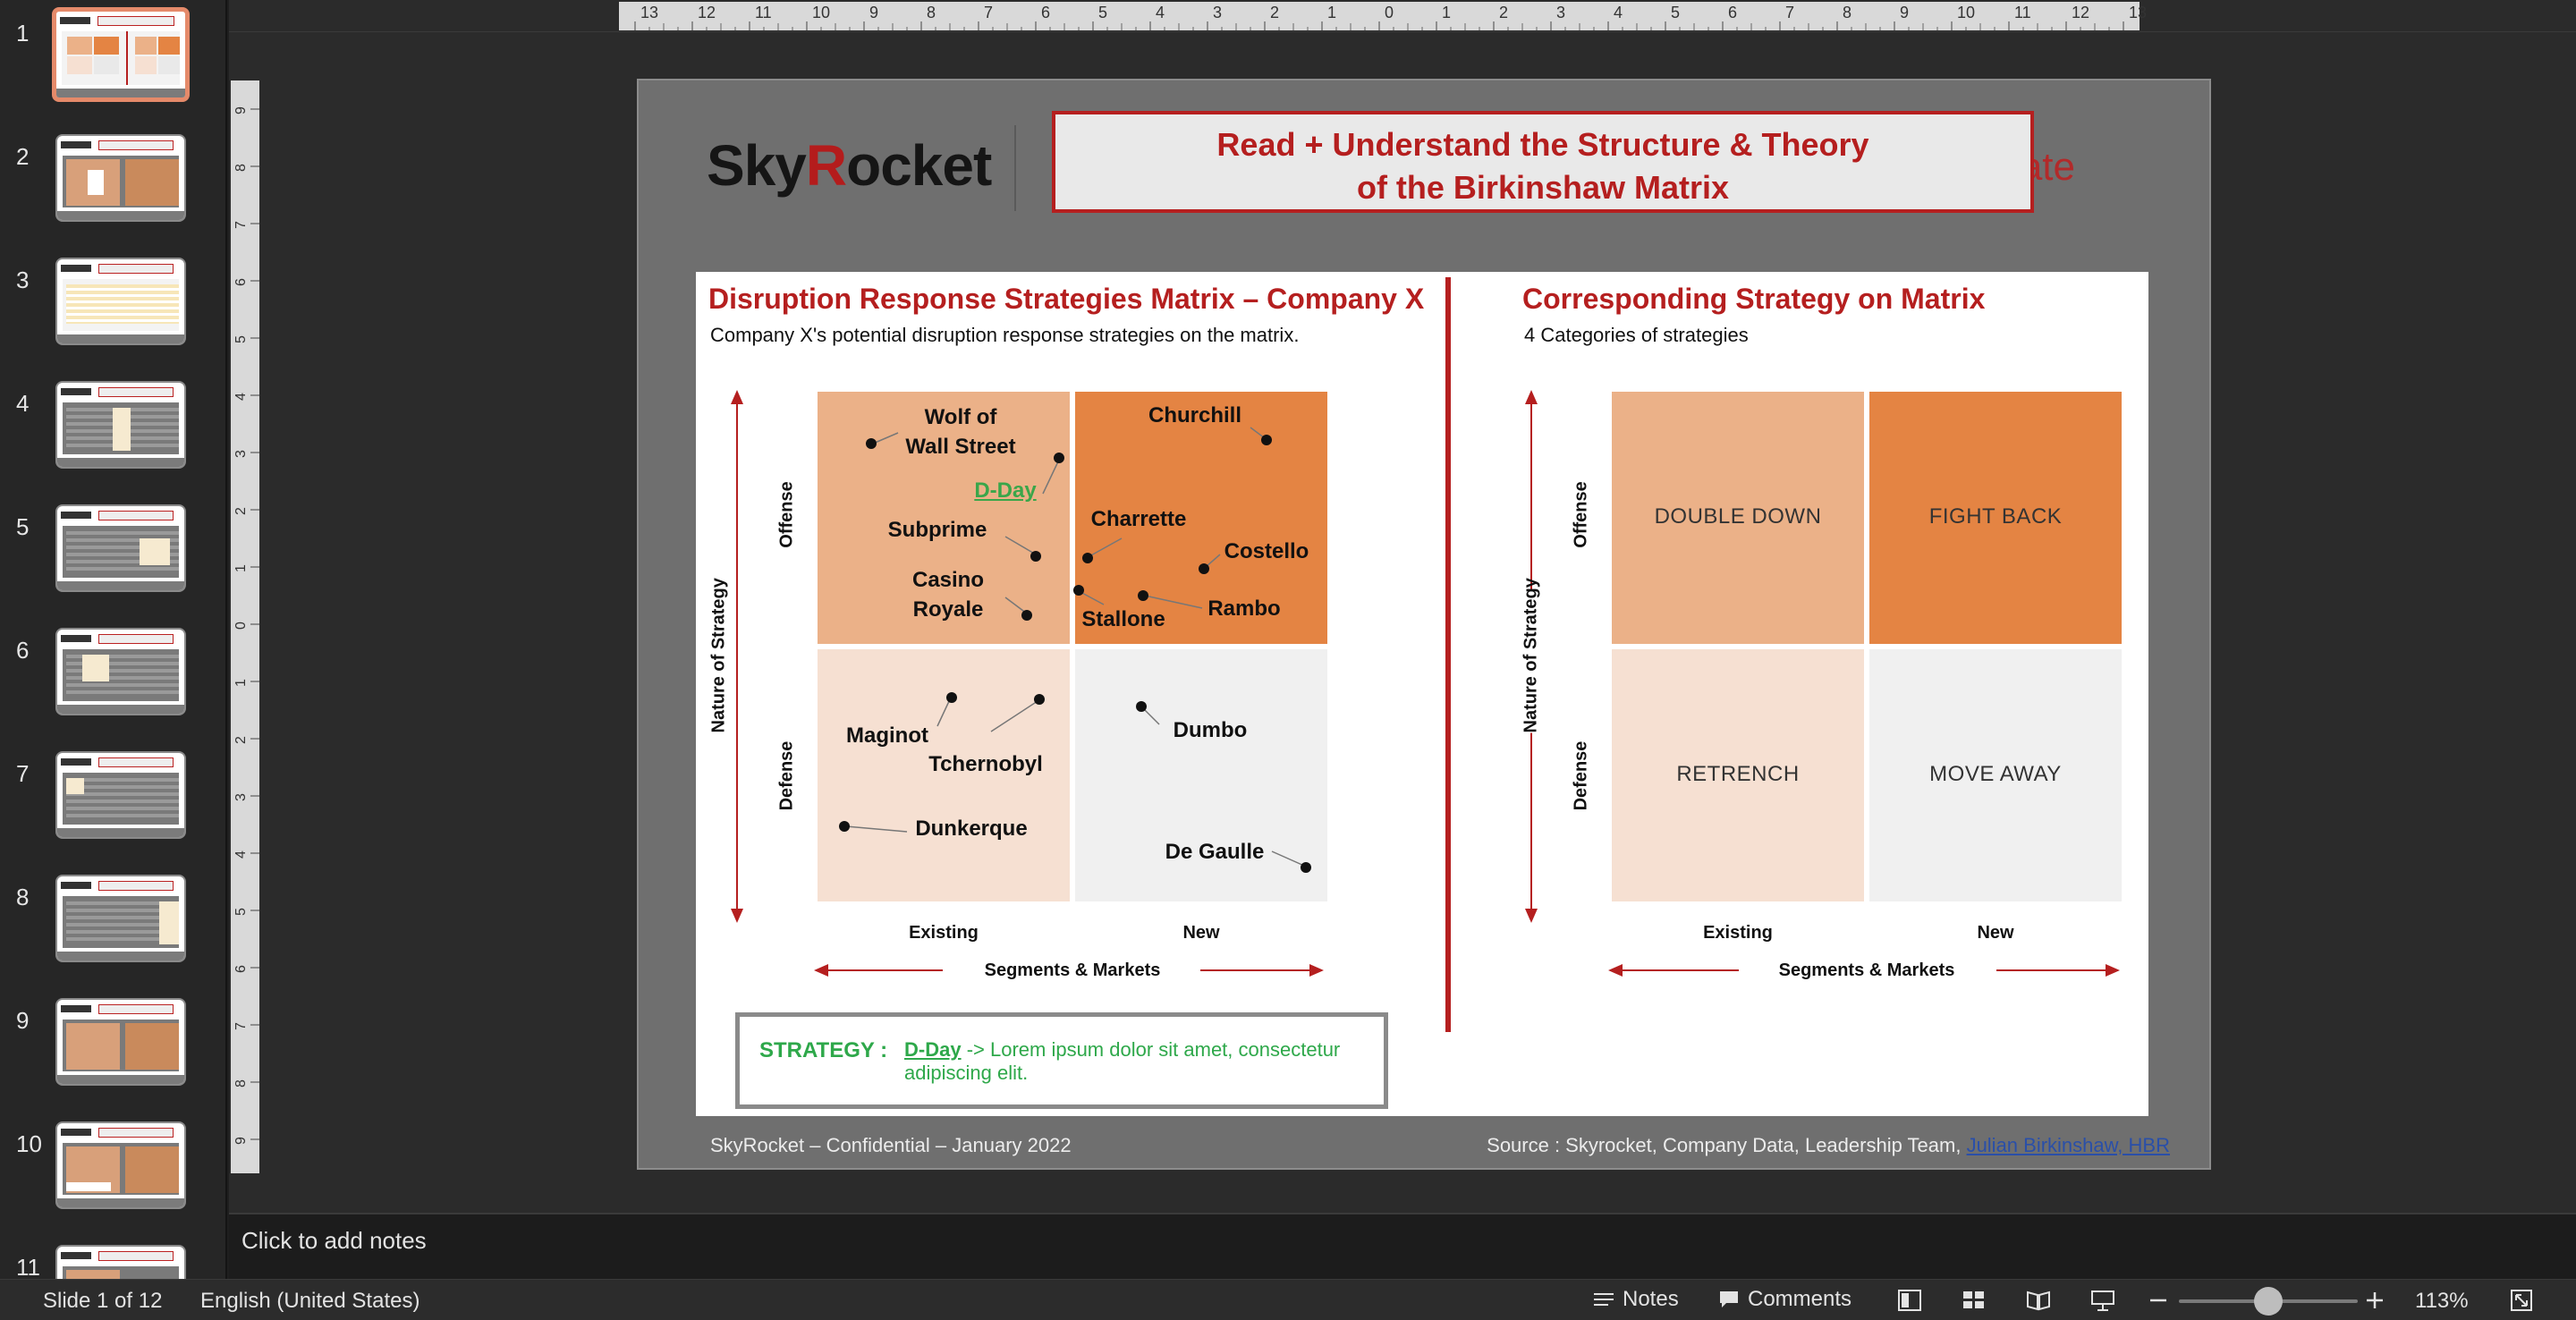  What do you see at coordinates (821, 12) in the screenshot?
I see `ruler-tick-label: 10` at bounding box center [821, 12].